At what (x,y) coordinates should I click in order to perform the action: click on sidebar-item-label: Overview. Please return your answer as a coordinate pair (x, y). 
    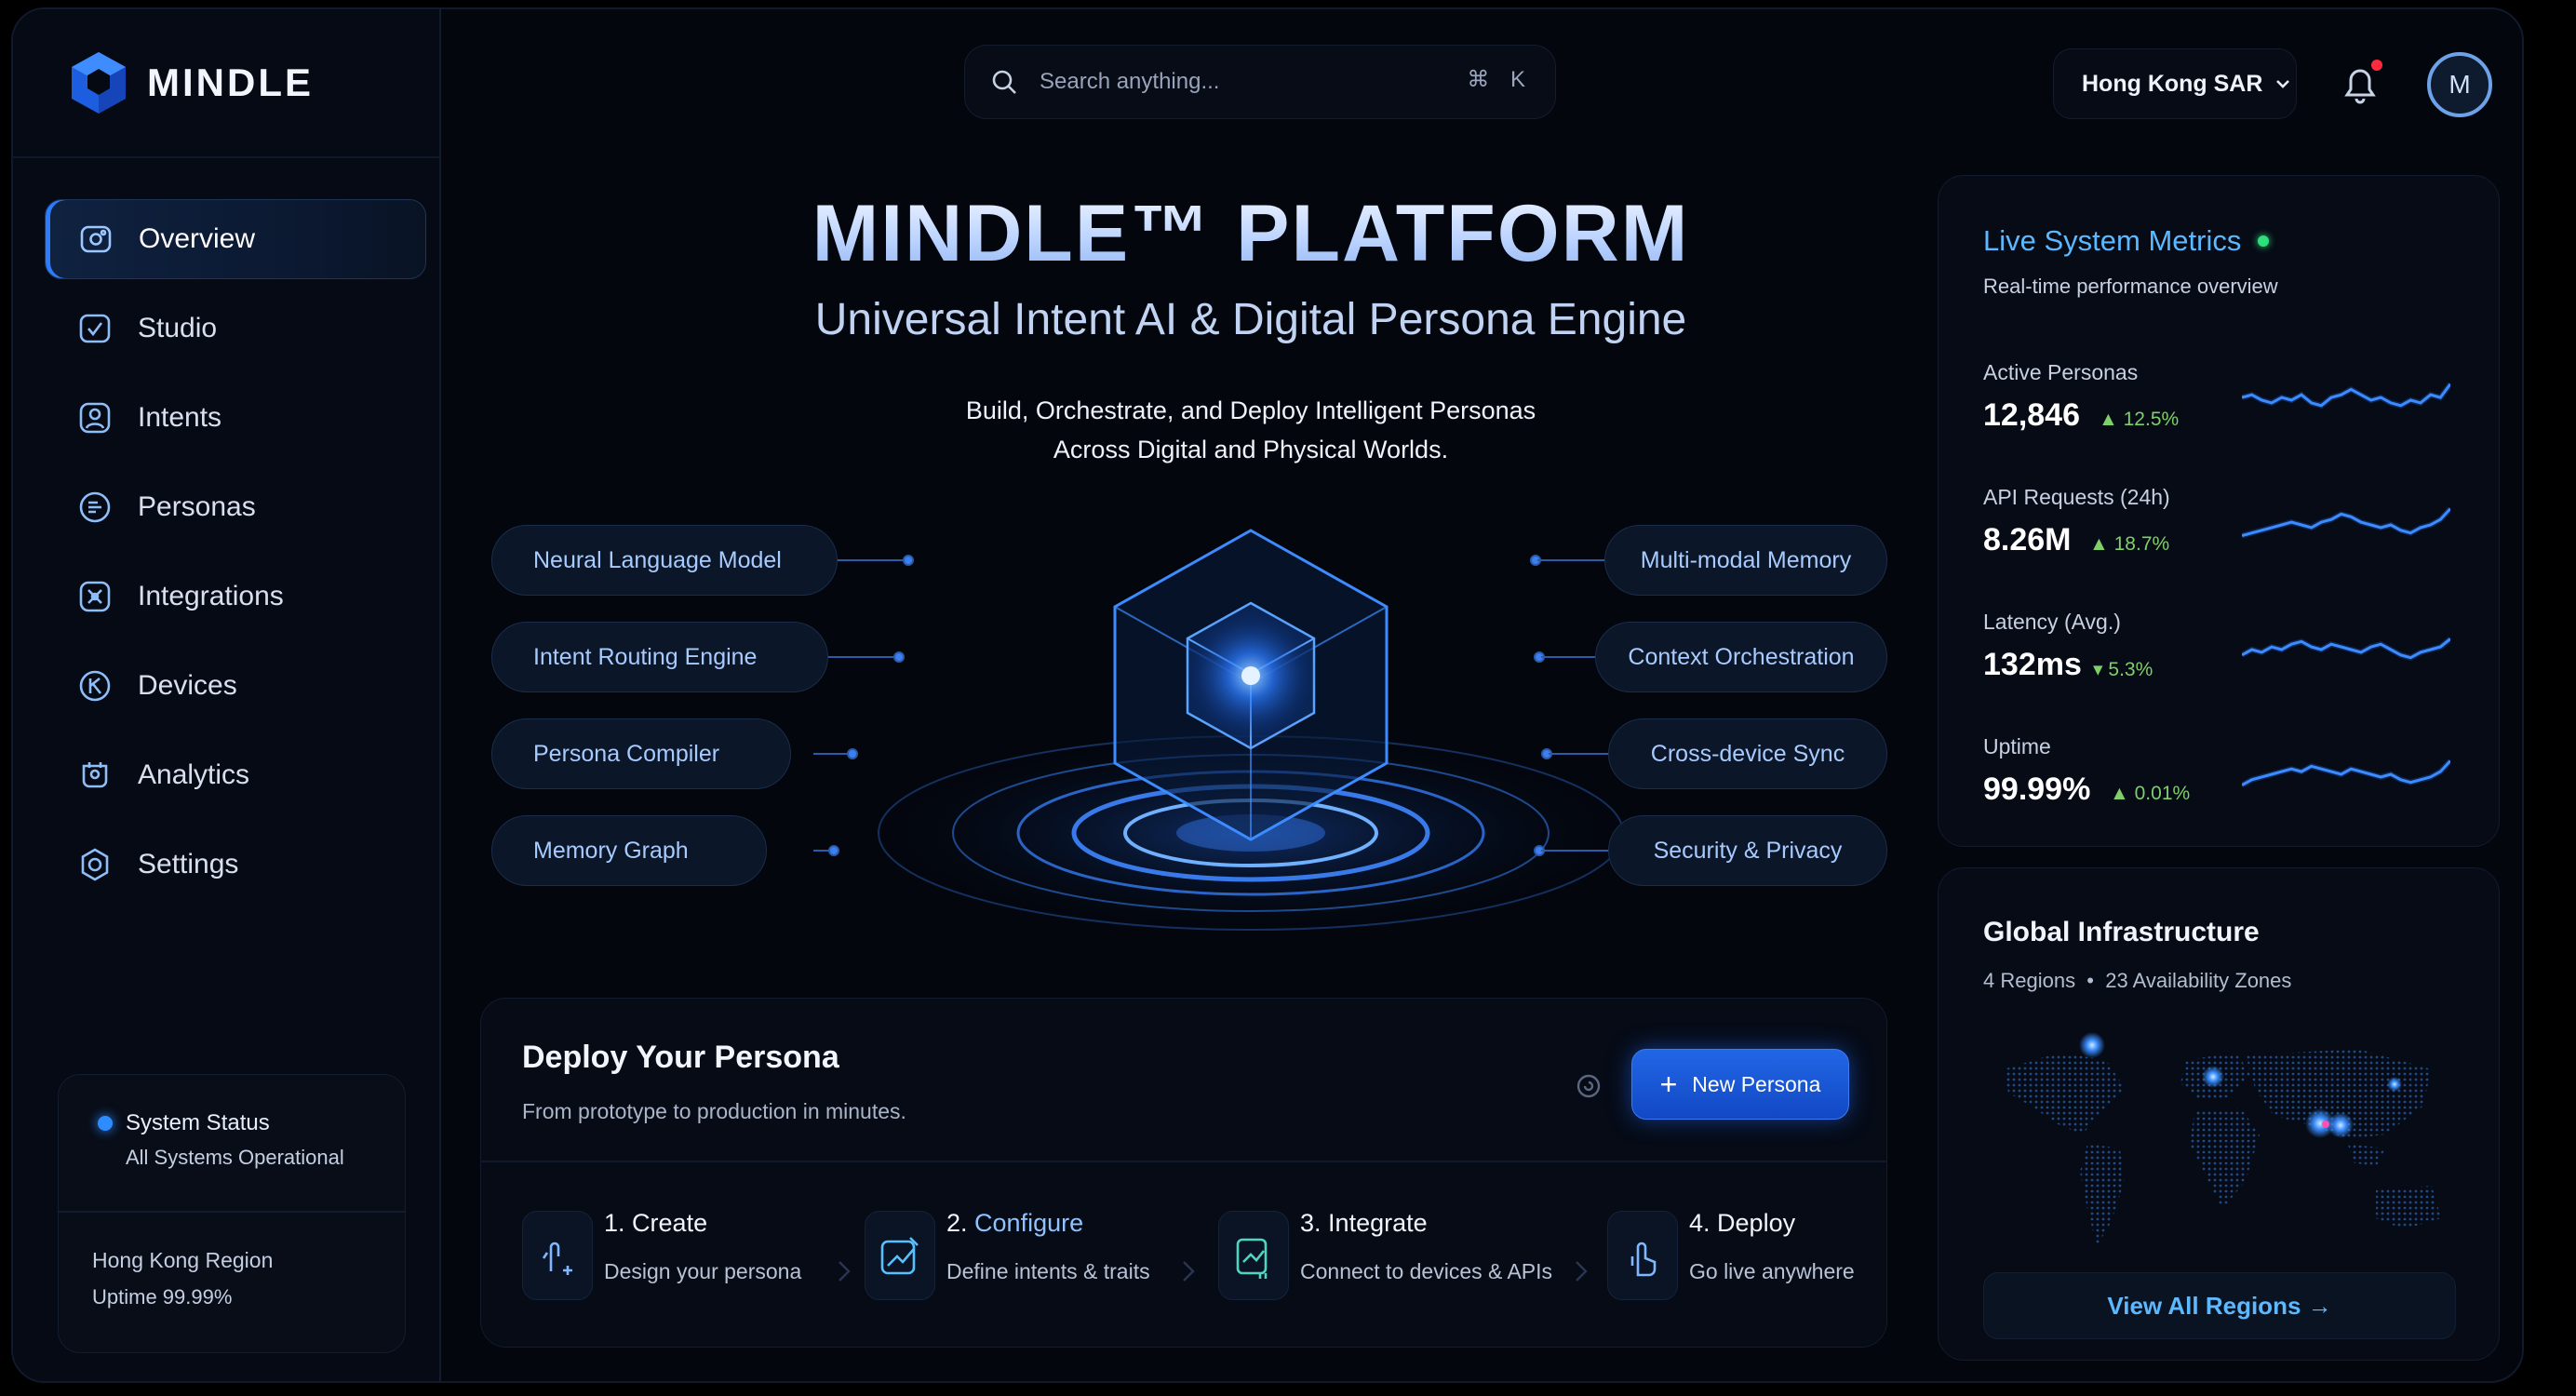
    Looking at the image, I should click on (197, 238).